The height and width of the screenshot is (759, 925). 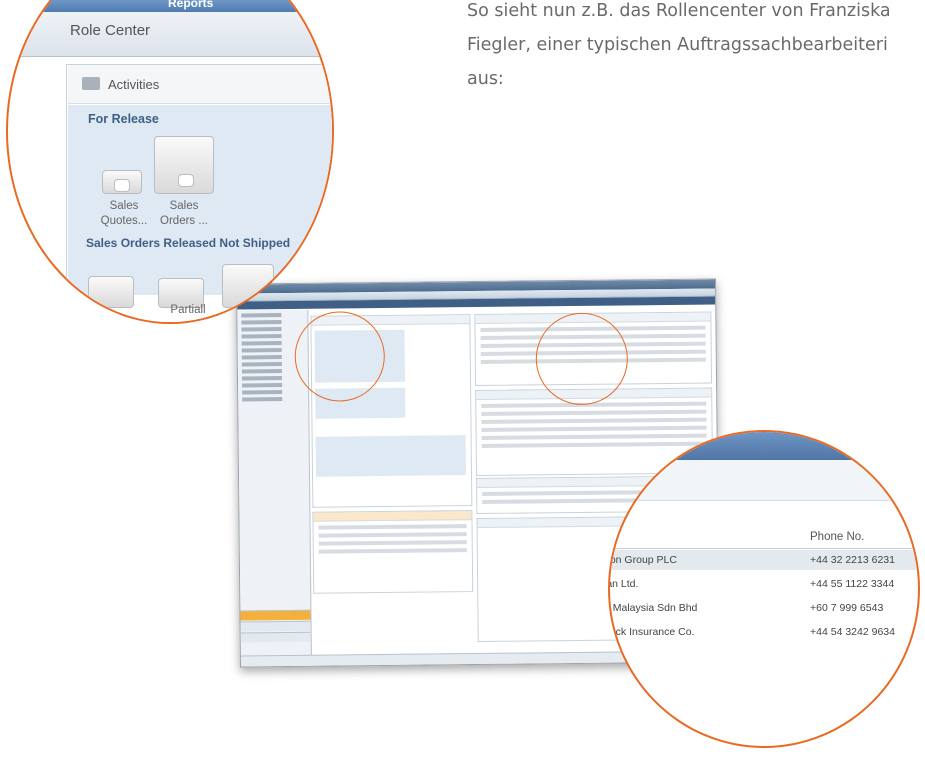 I want to click on header-divider, so click(x=764, y=548).